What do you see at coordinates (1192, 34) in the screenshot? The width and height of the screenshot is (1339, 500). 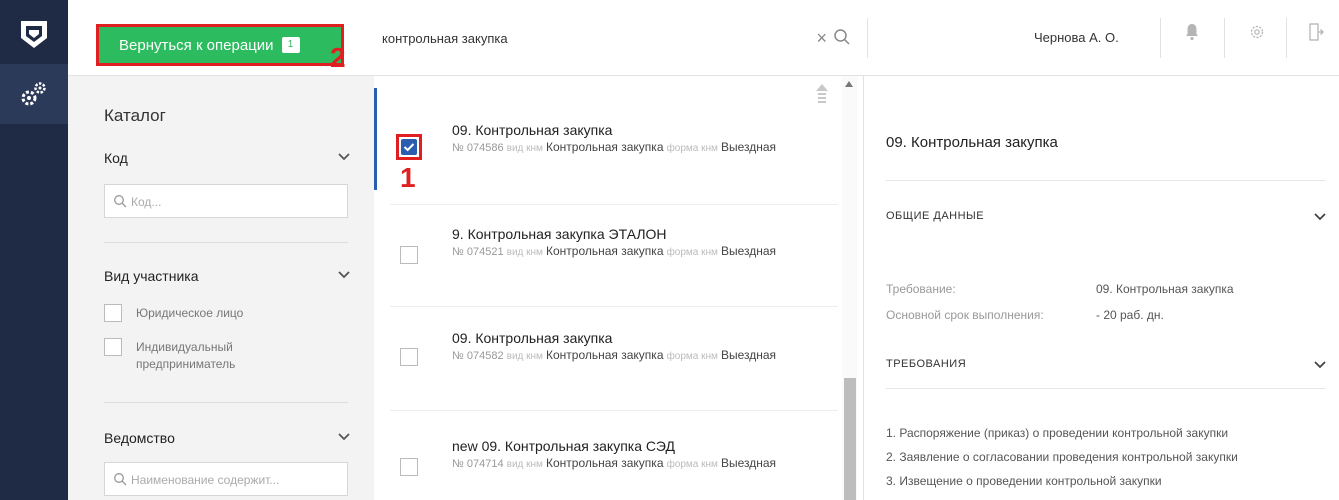 I see `bell-icon` at bounding box center [1192, 34].